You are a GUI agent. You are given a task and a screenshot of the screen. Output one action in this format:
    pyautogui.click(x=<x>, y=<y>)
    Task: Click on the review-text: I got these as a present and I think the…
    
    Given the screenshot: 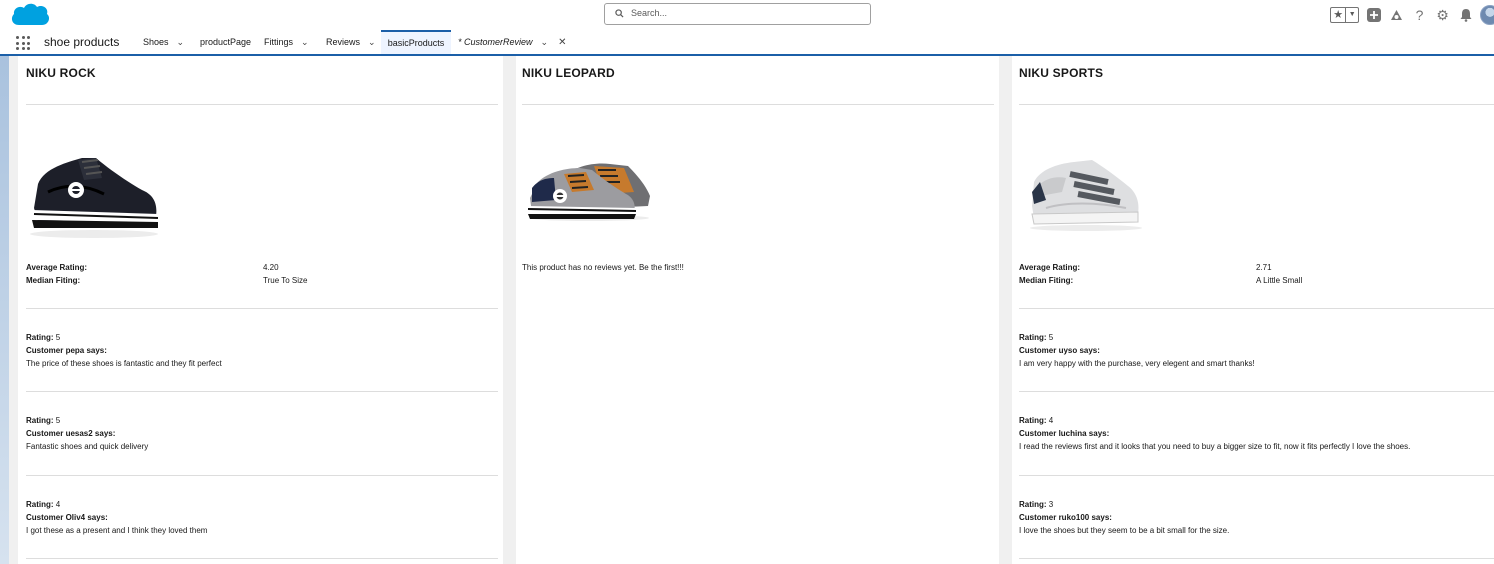 What is the action you would take?
    pyautogui.click(x=117, y=530)
    